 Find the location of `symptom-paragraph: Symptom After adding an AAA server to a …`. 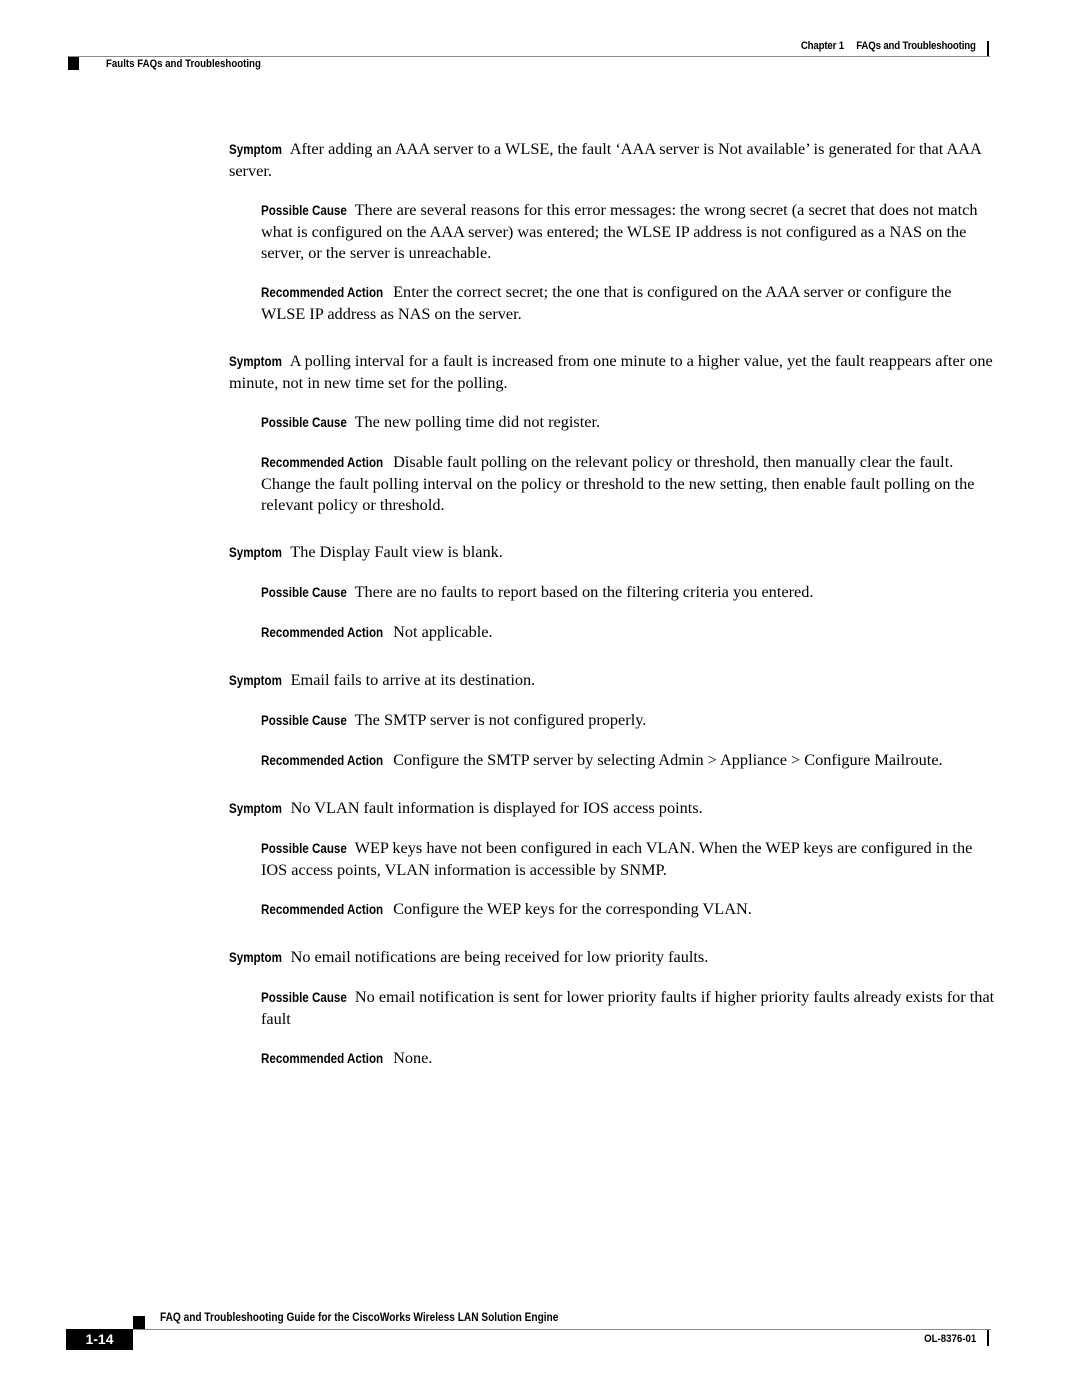

symptom-paragraph: Symptom After adding an AAA server to a … is located at coordinates (614, 159).